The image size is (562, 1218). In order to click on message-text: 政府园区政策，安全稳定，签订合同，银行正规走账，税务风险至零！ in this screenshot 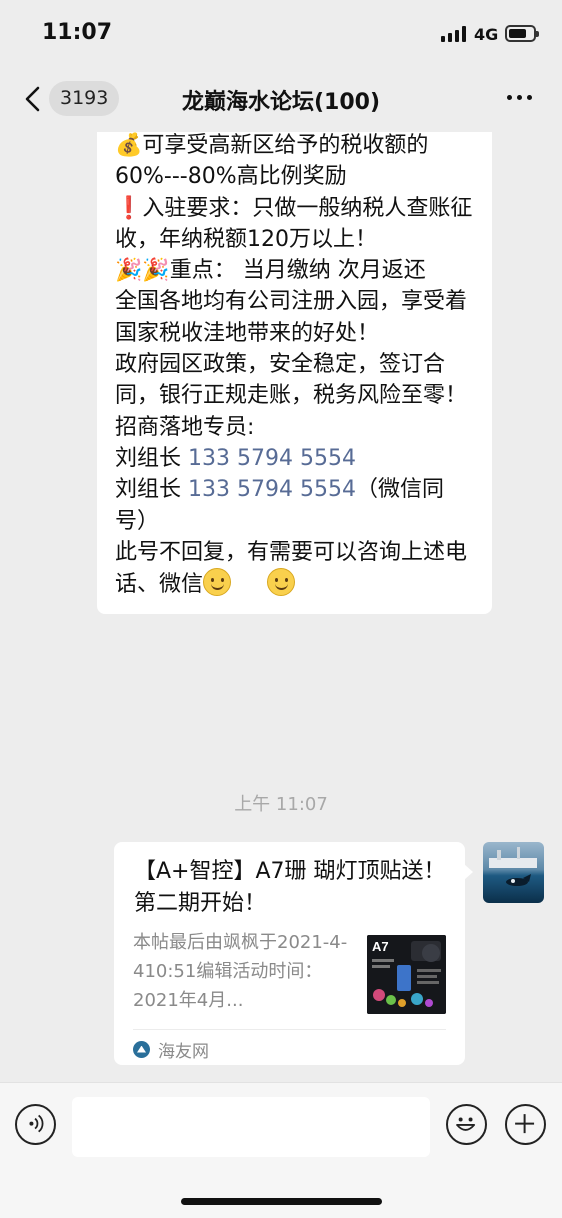, I will do `click(291, 380)`.